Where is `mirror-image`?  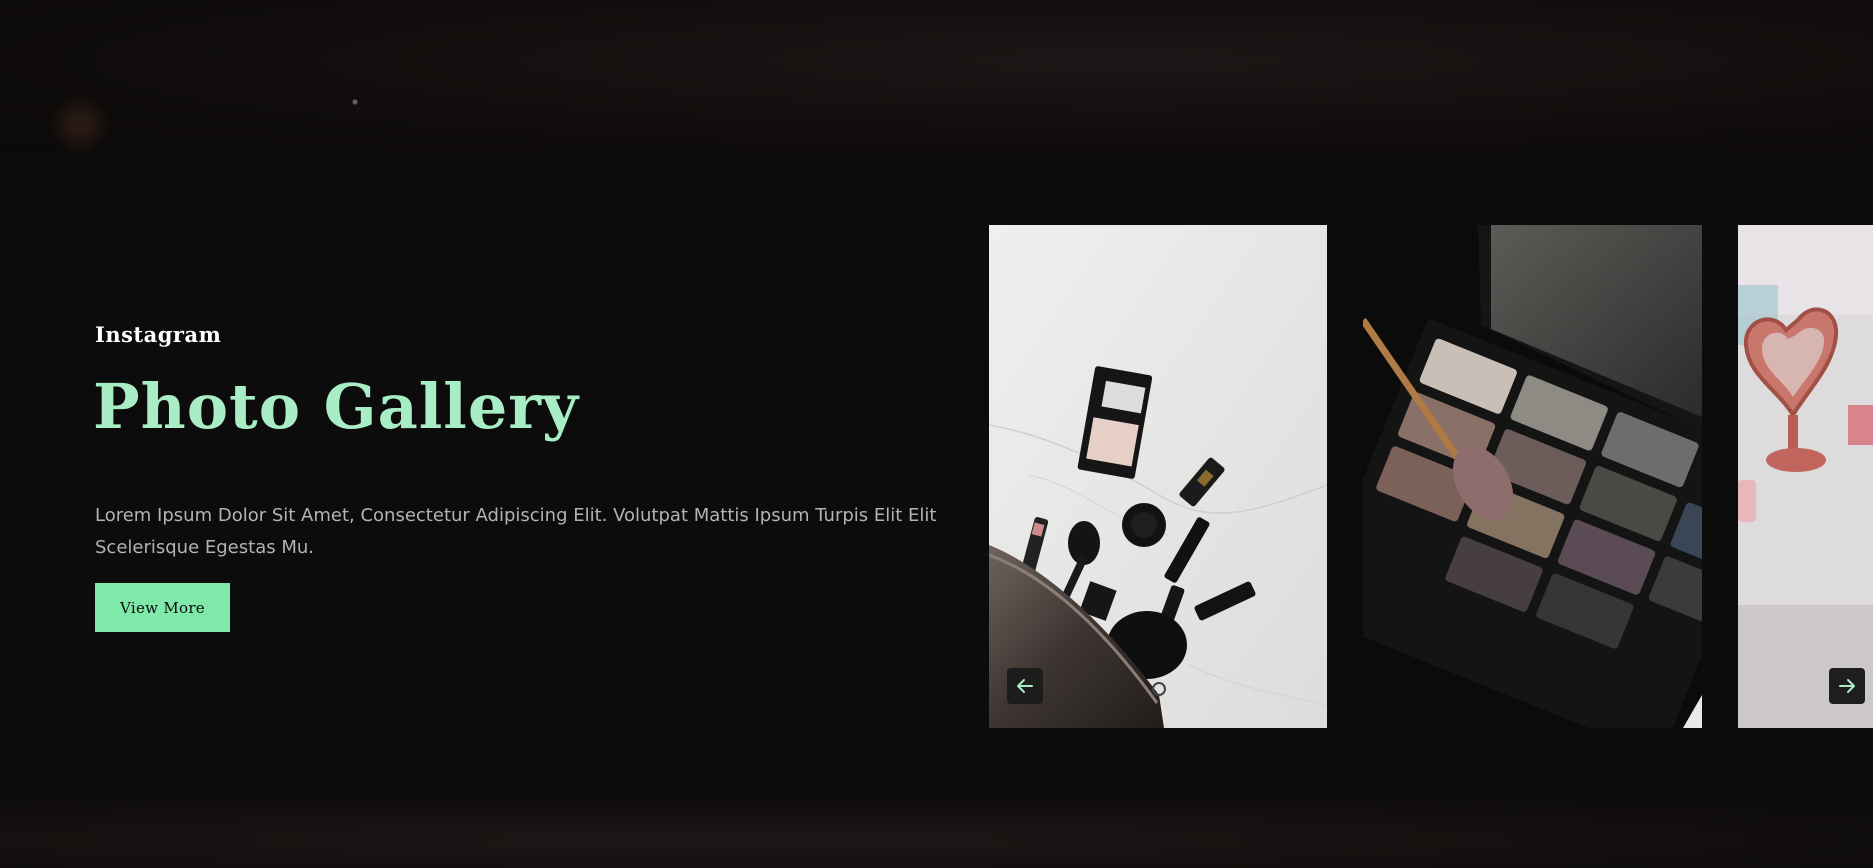 mirror-image is located at coordinates (1805, 476).